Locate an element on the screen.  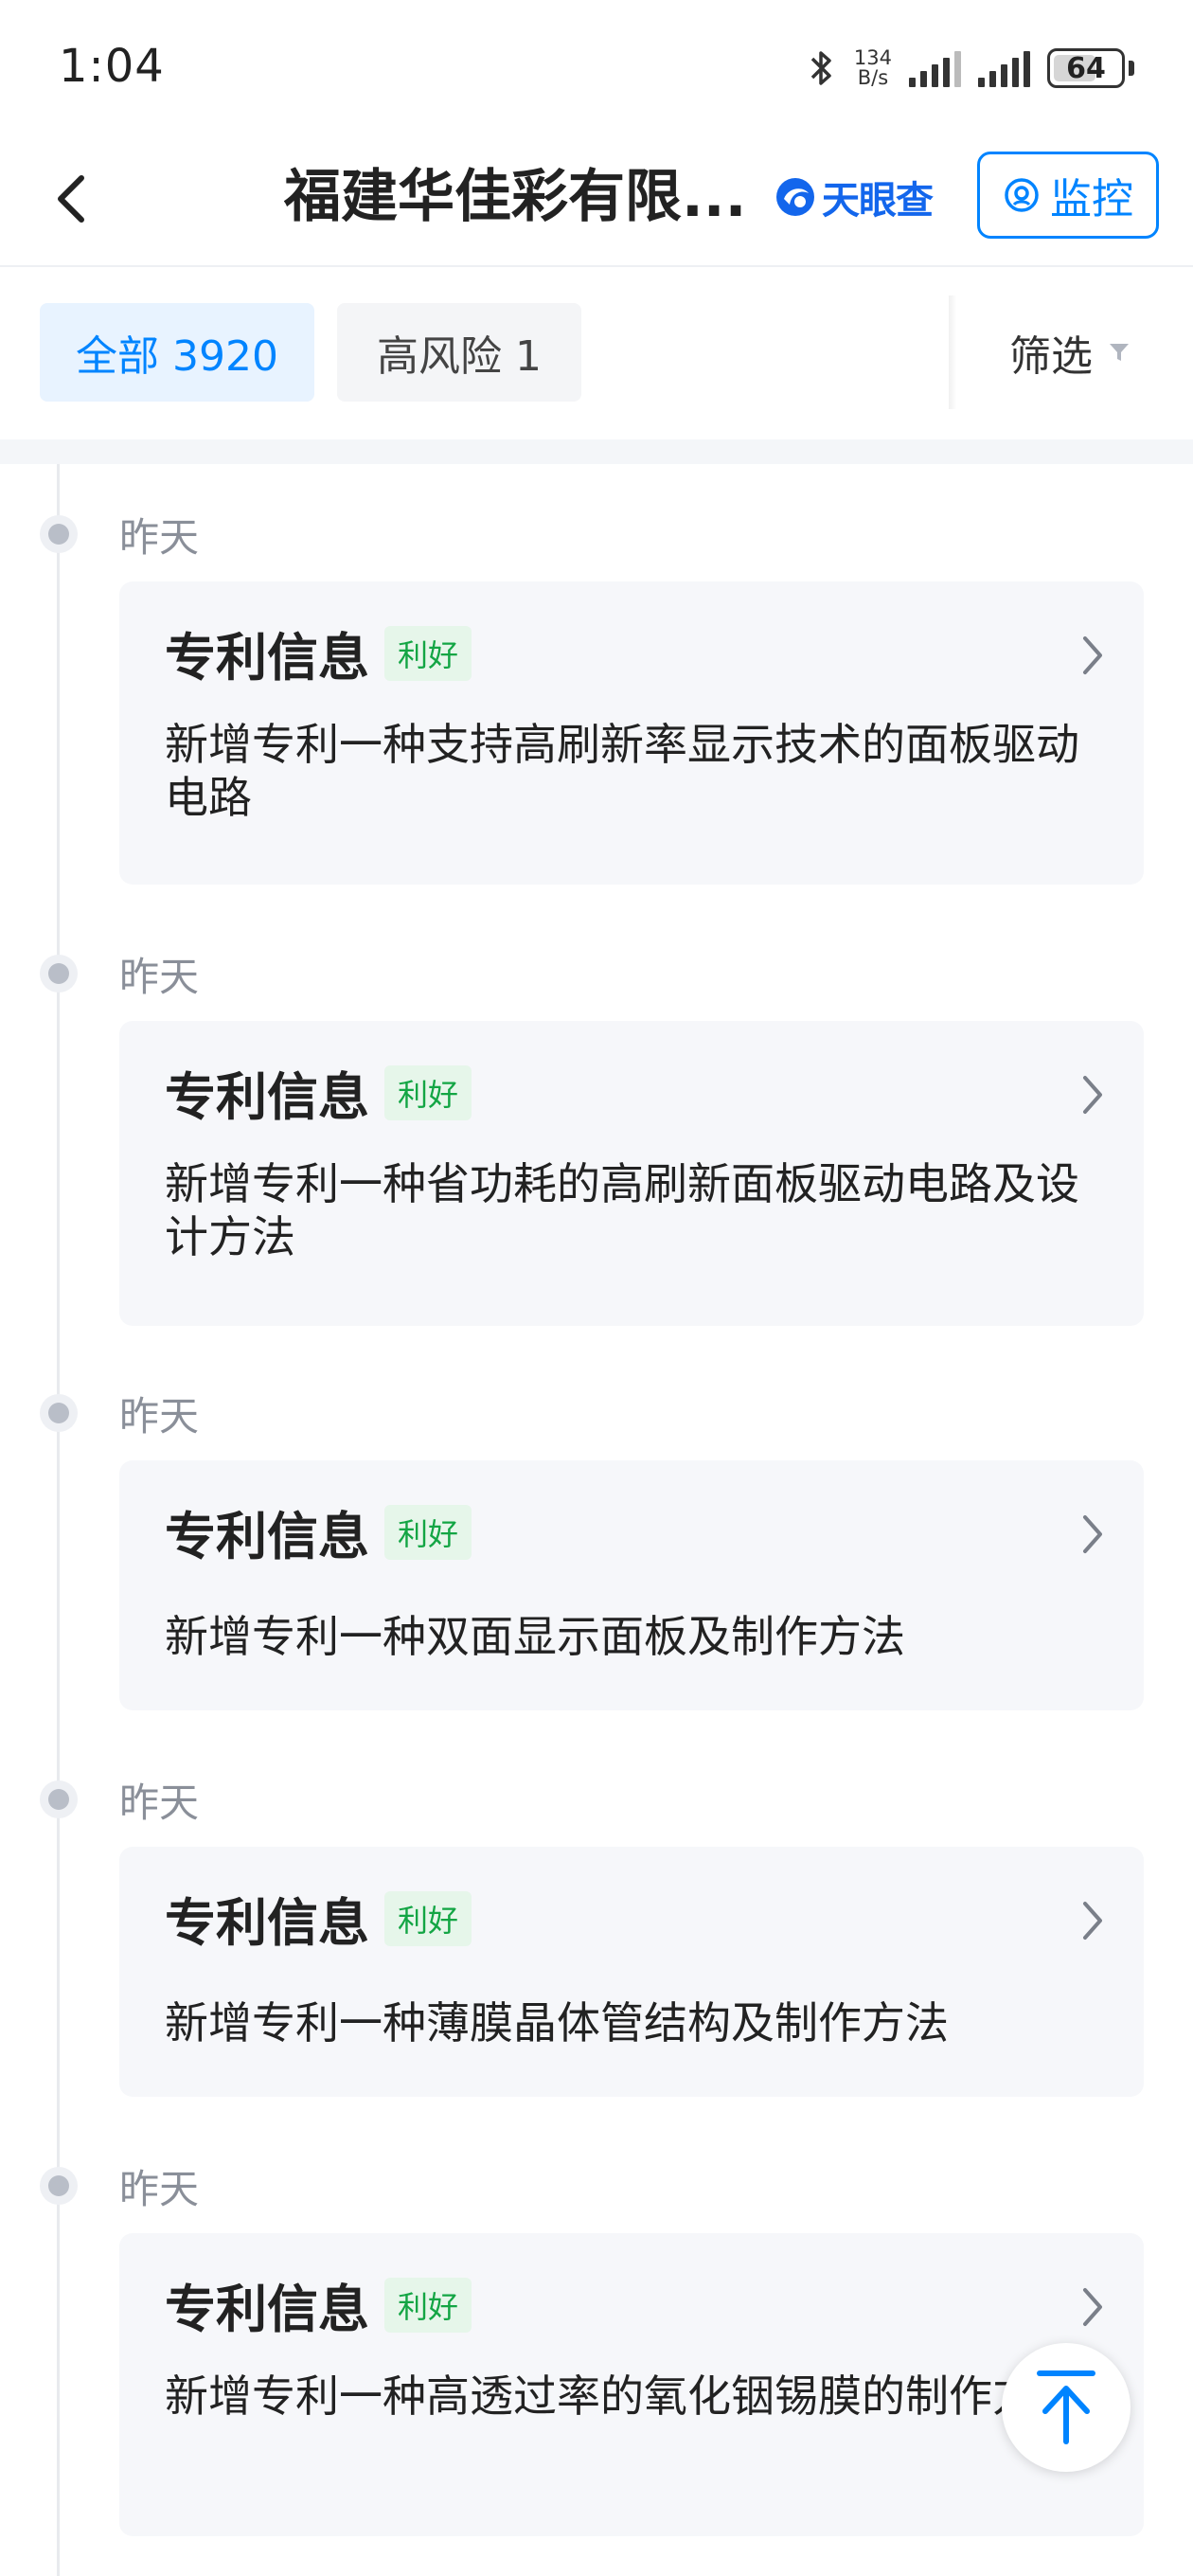
signal-sim1-icon is located at coordinates (935, 68).